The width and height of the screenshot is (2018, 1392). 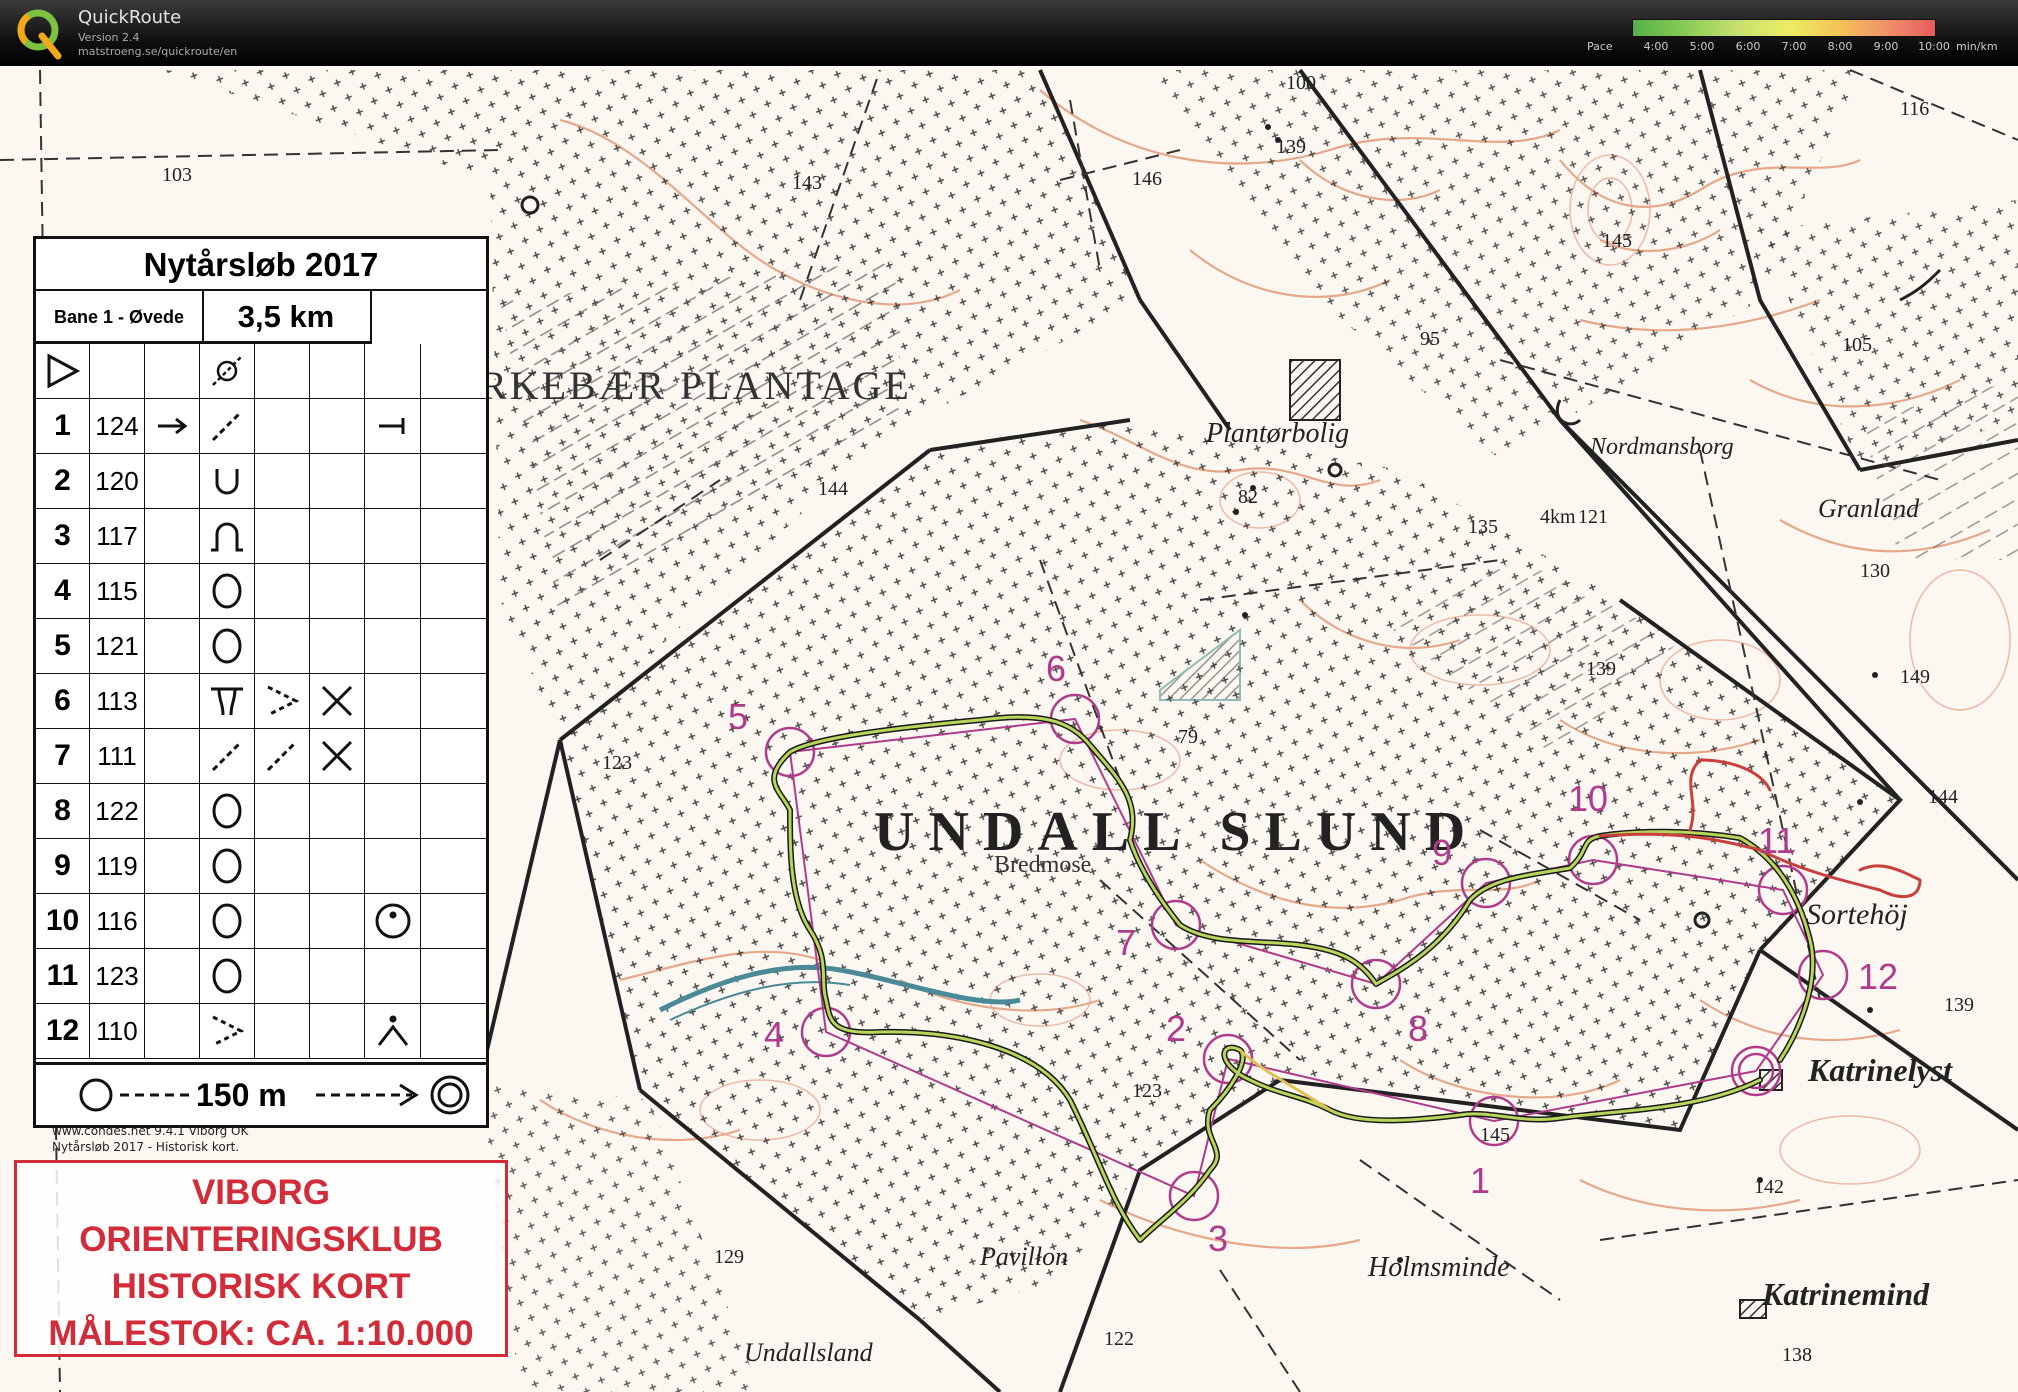 I want to click on control-num: 6, so click(x=63, y=701).